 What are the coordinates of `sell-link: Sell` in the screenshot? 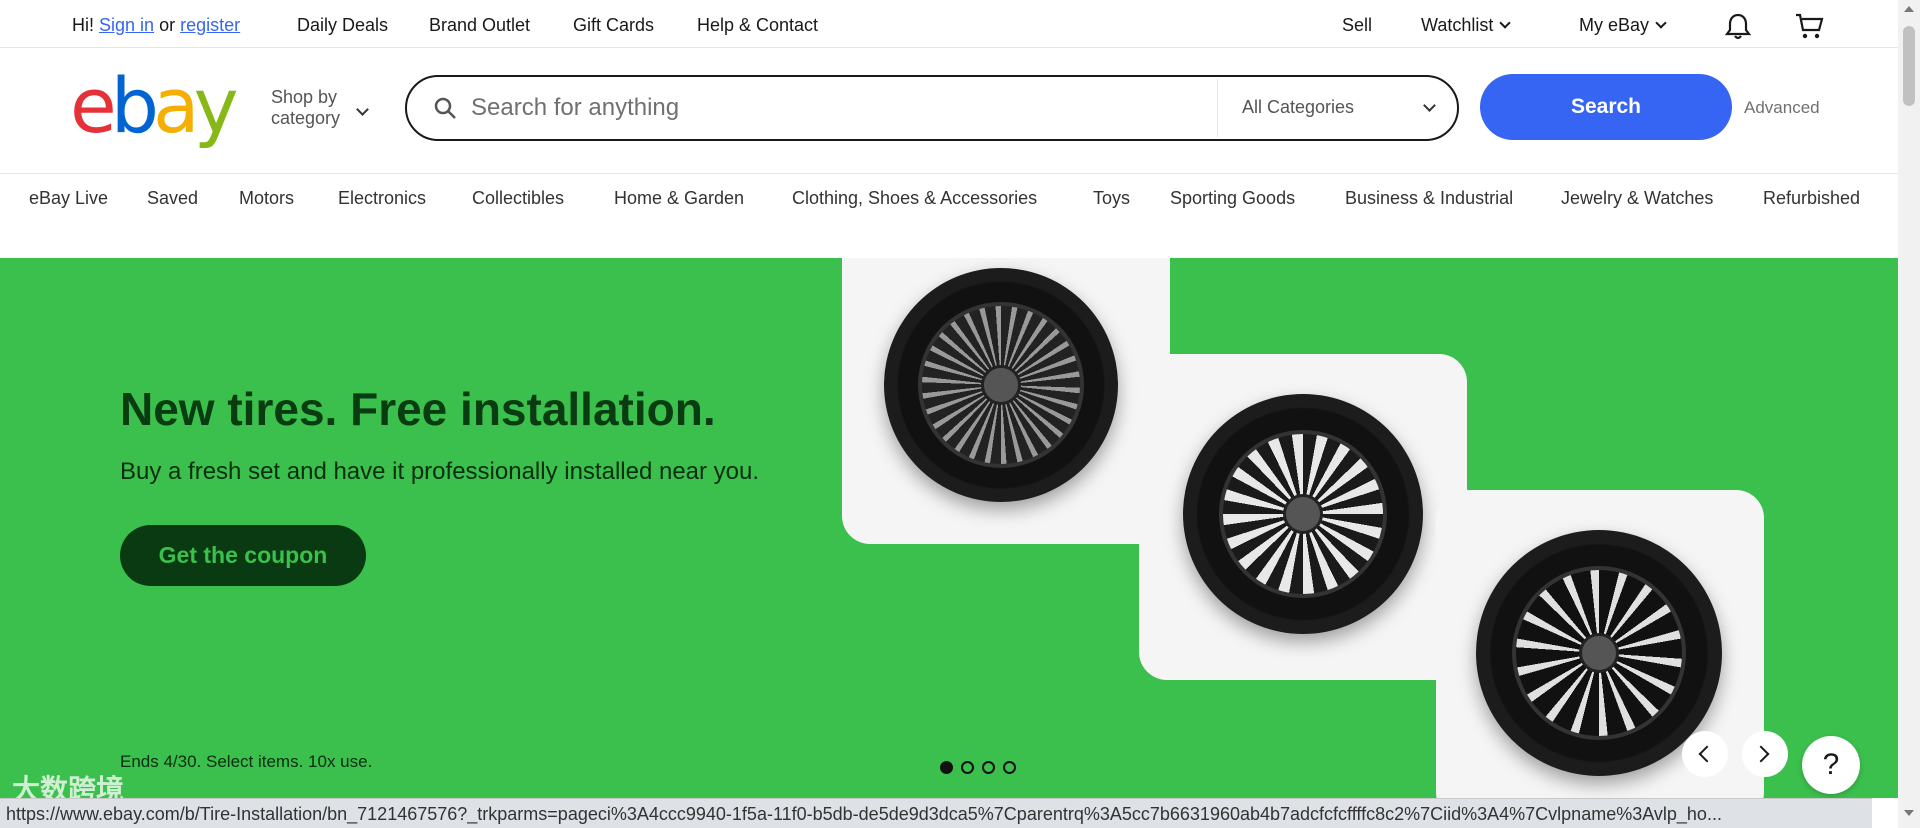 It's located at (1357, 25).